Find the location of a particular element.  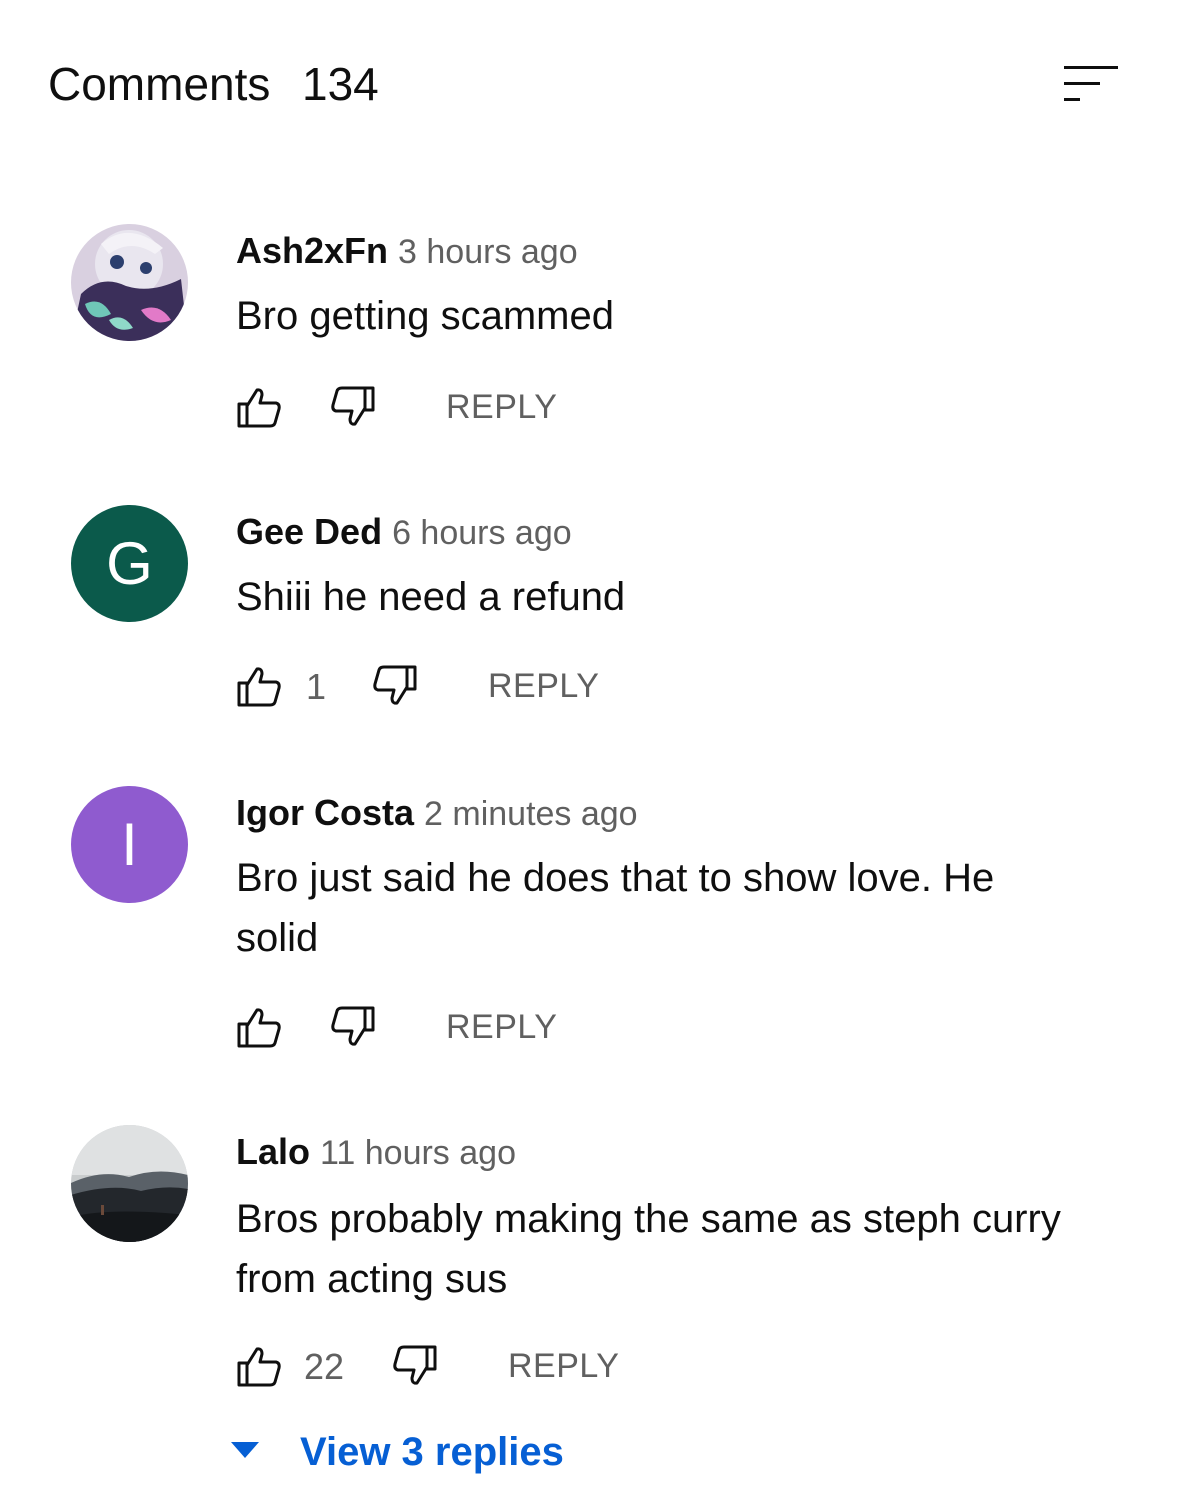

sort-button is located at coordinates (1091, 84).